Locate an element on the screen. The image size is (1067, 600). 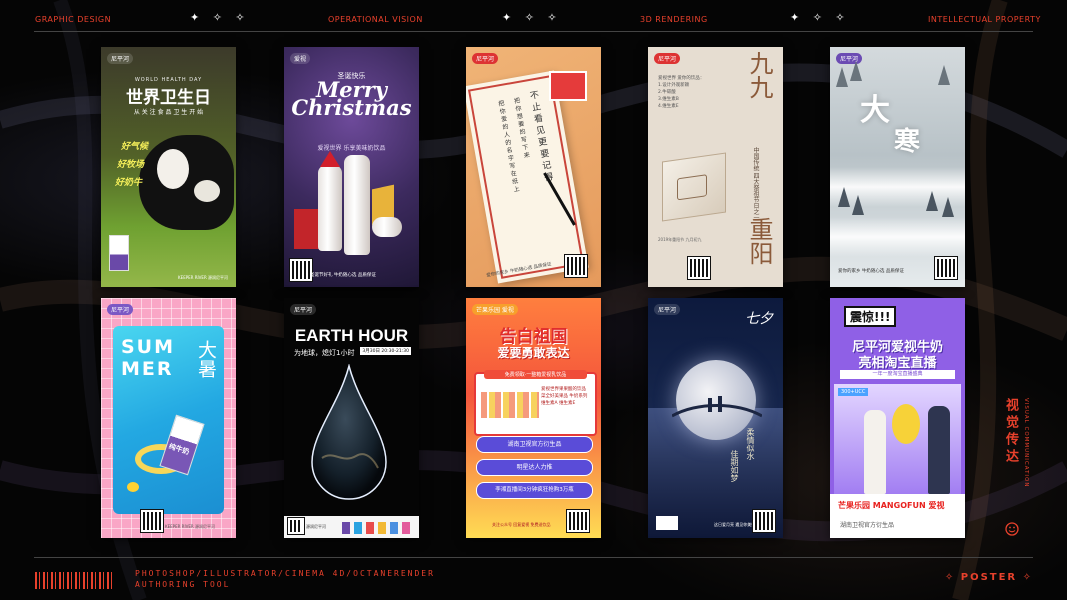
product-strip: 源润尼平河 is located at coordinates (351, 527).